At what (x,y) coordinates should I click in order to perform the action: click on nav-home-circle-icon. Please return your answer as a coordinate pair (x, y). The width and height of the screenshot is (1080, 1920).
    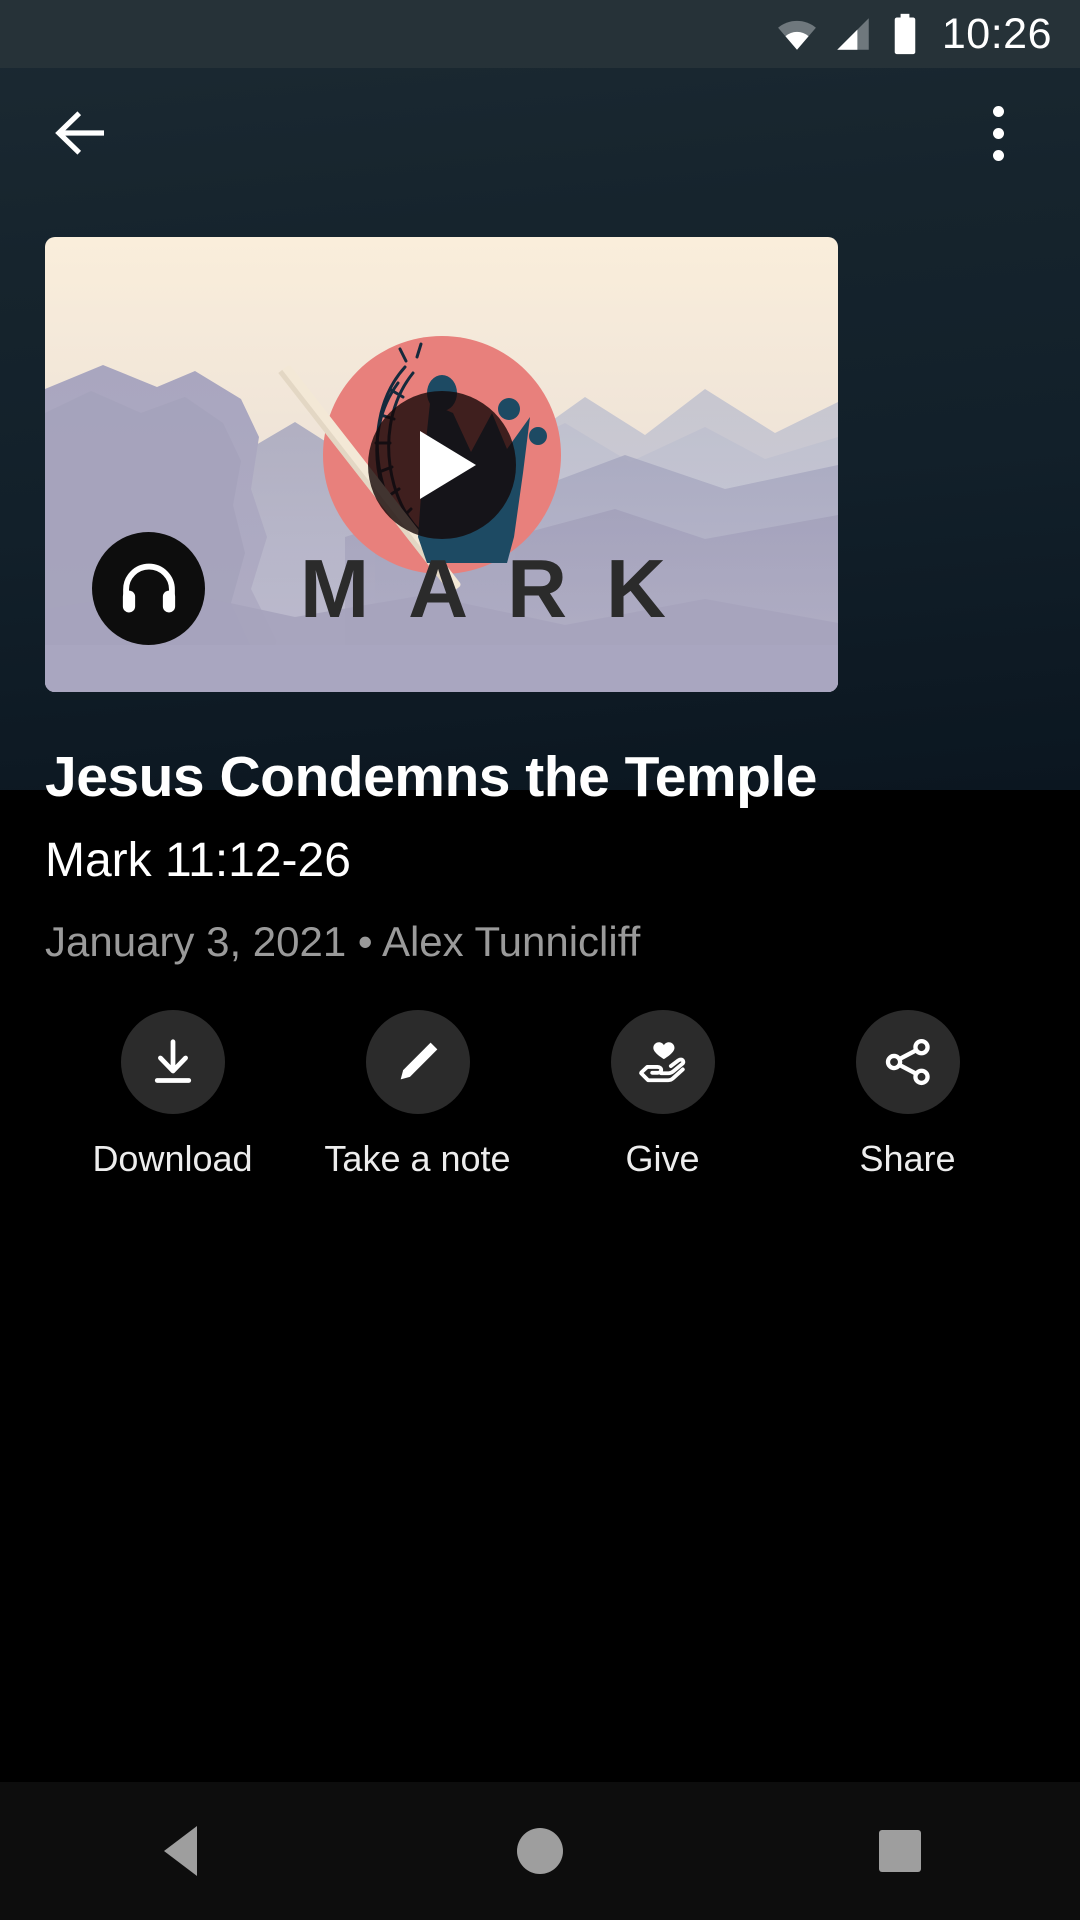
    Looking at the image, I should click on (540, 1851).